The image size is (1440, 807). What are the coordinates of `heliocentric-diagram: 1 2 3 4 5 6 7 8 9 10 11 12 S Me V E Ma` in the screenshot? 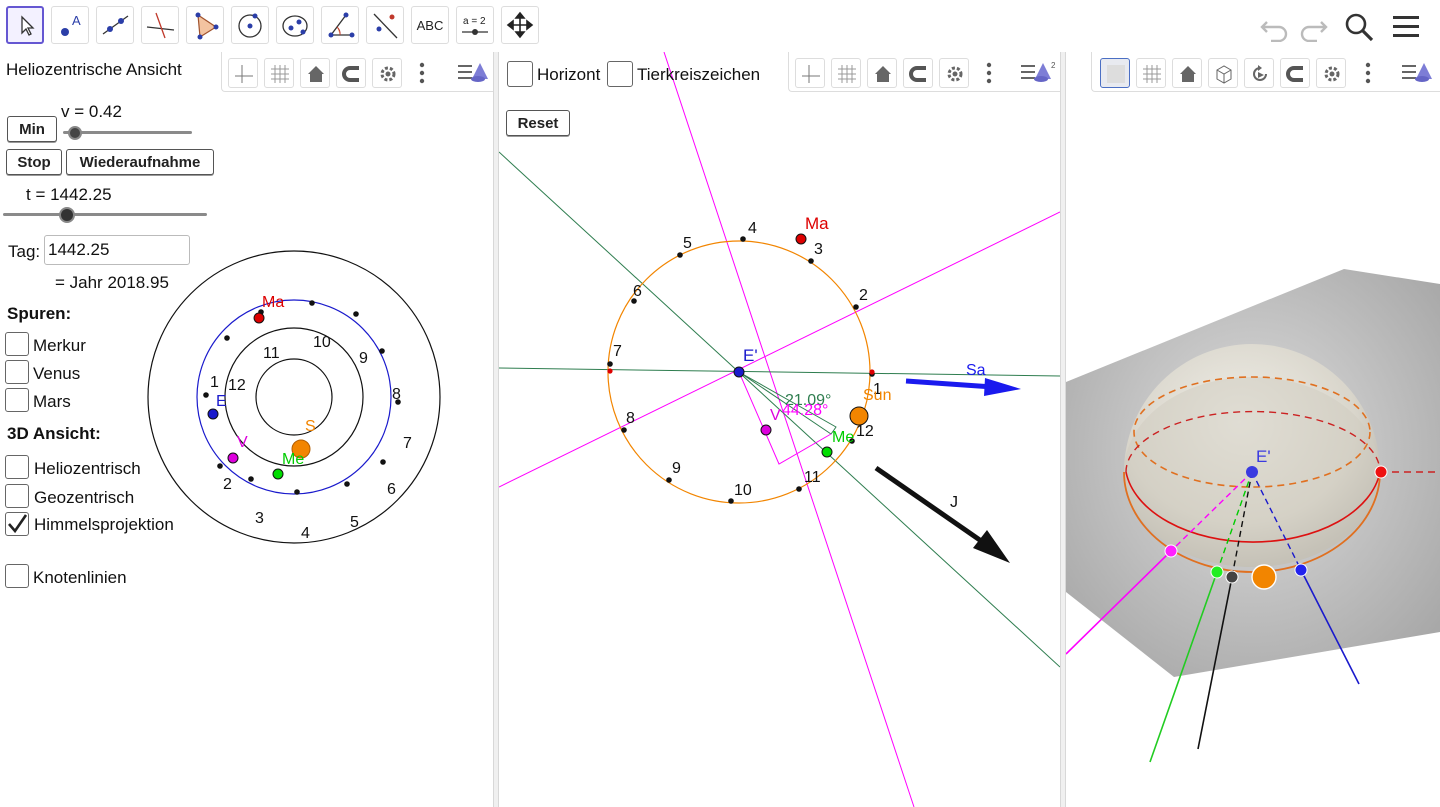 It's located at (295, 402).